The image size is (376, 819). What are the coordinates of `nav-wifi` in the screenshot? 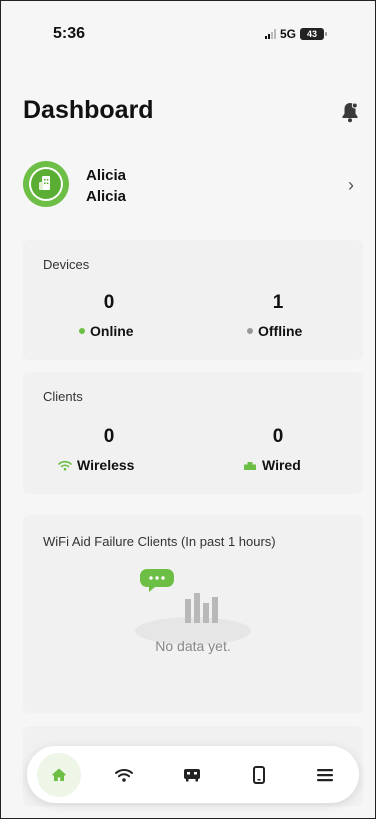 It's located at (124, 775).